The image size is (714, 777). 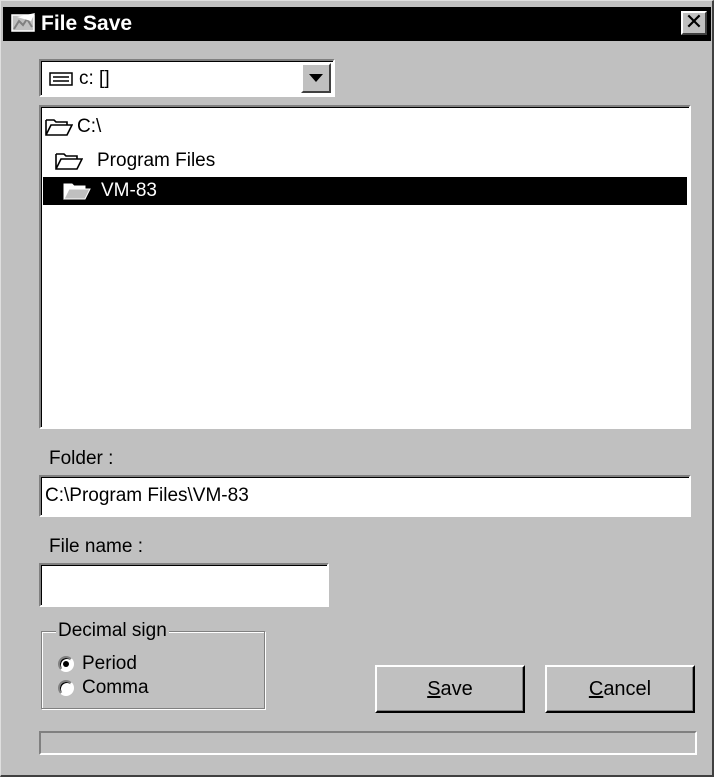 I want to click on folder-item-label: VM-83, so click(x=129, y=190).